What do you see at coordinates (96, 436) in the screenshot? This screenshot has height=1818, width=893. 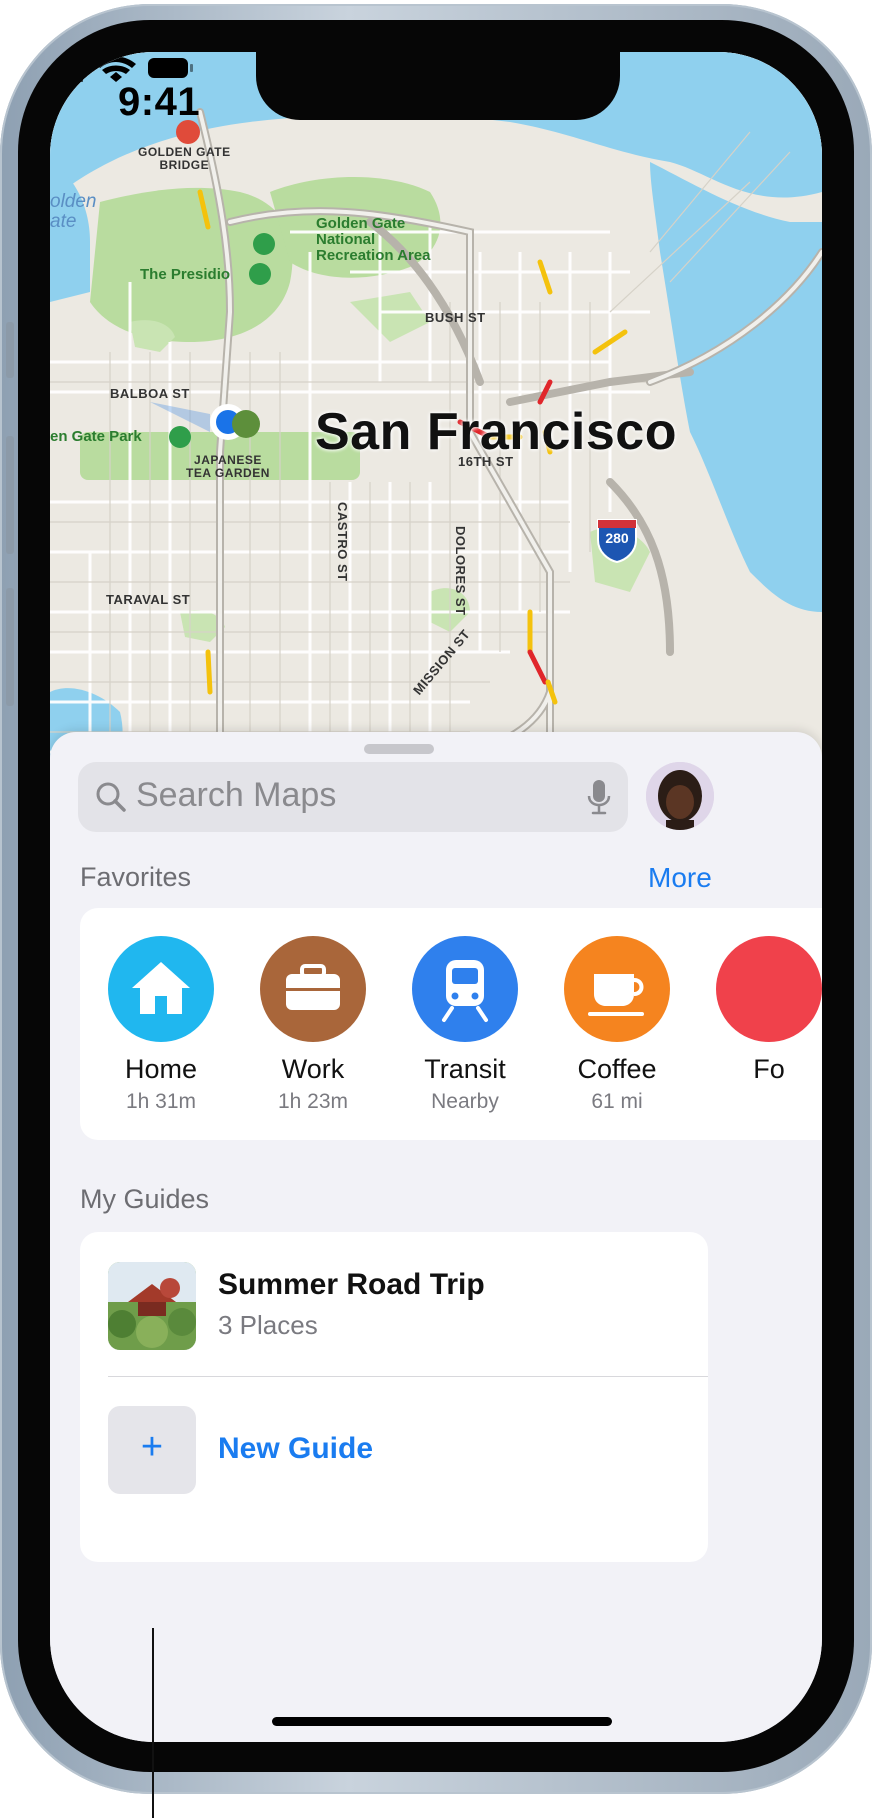 I see `golden-gate-park-label: en Gate Park` at bounding box center [96, 436].